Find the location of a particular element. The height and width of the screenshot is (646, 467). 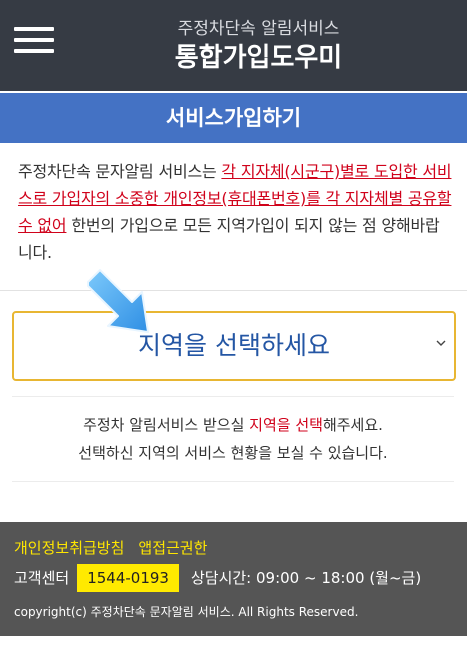

info-line-1: 주정차 알림서비스 받으실 지역을 선택해주세요. is located at coordinates (233, 425).